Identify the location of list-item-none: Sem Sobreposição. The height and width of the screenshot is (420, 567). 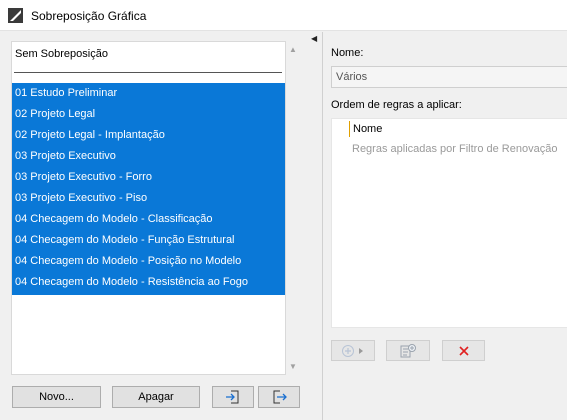
(61, 54).